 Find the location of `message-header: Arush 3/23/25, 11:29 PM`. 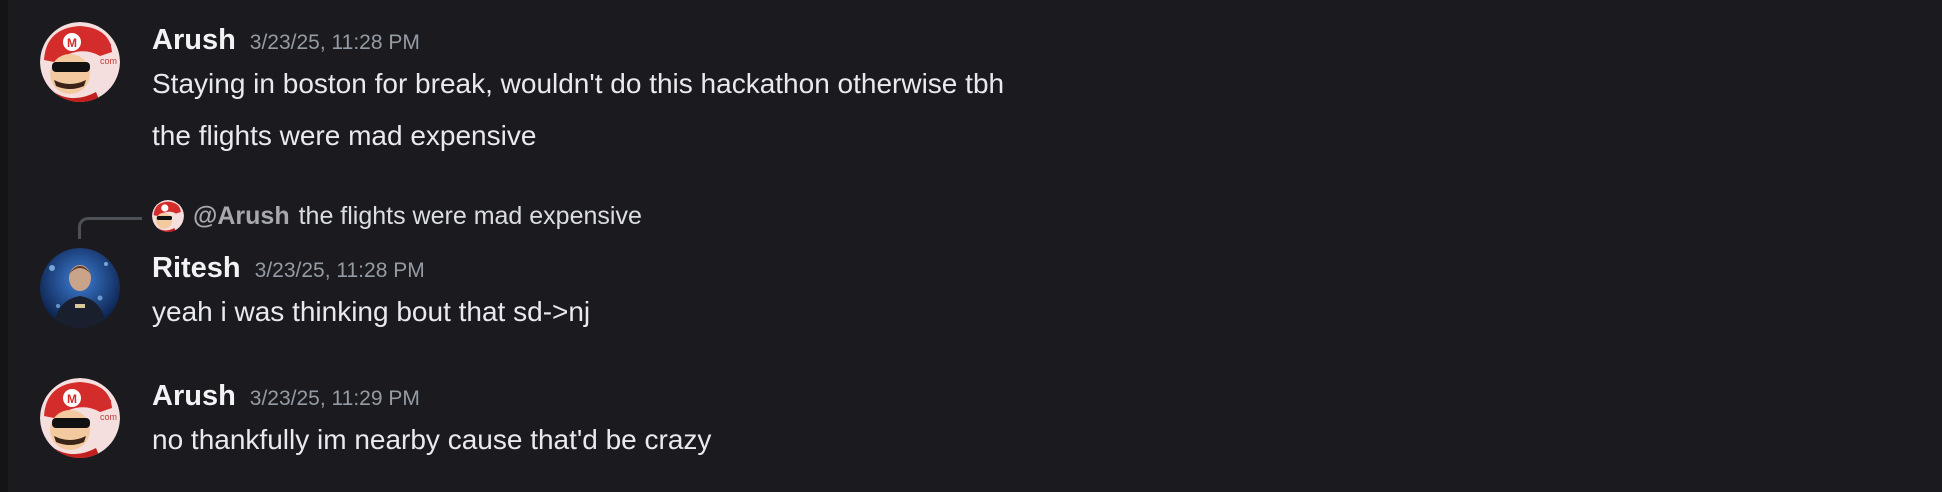

message-header: Arush 3/23/25, 11:29 PM is located at coordinates (286, 396).